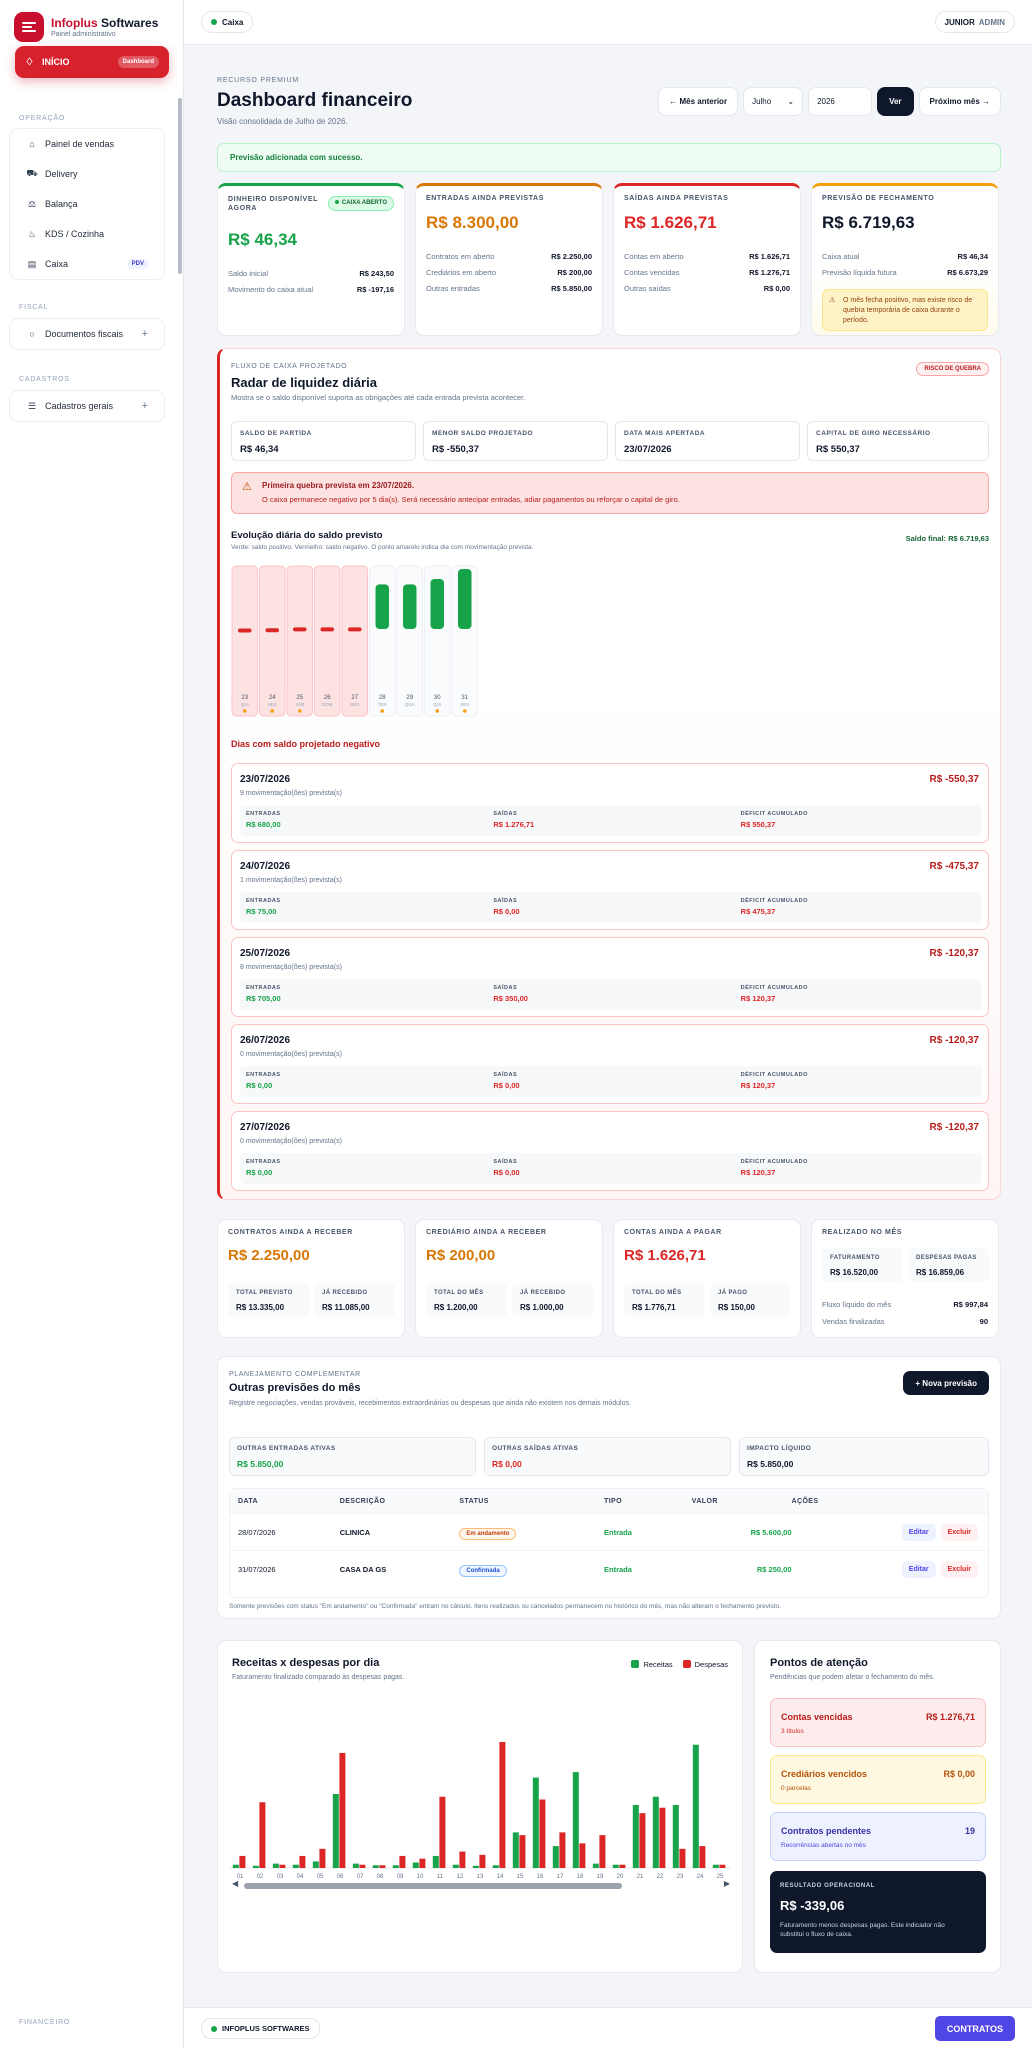 The width and height of the screenshot is (1032, 2048). I want to click on day-date: 23/07/2026, so click(265, 779).